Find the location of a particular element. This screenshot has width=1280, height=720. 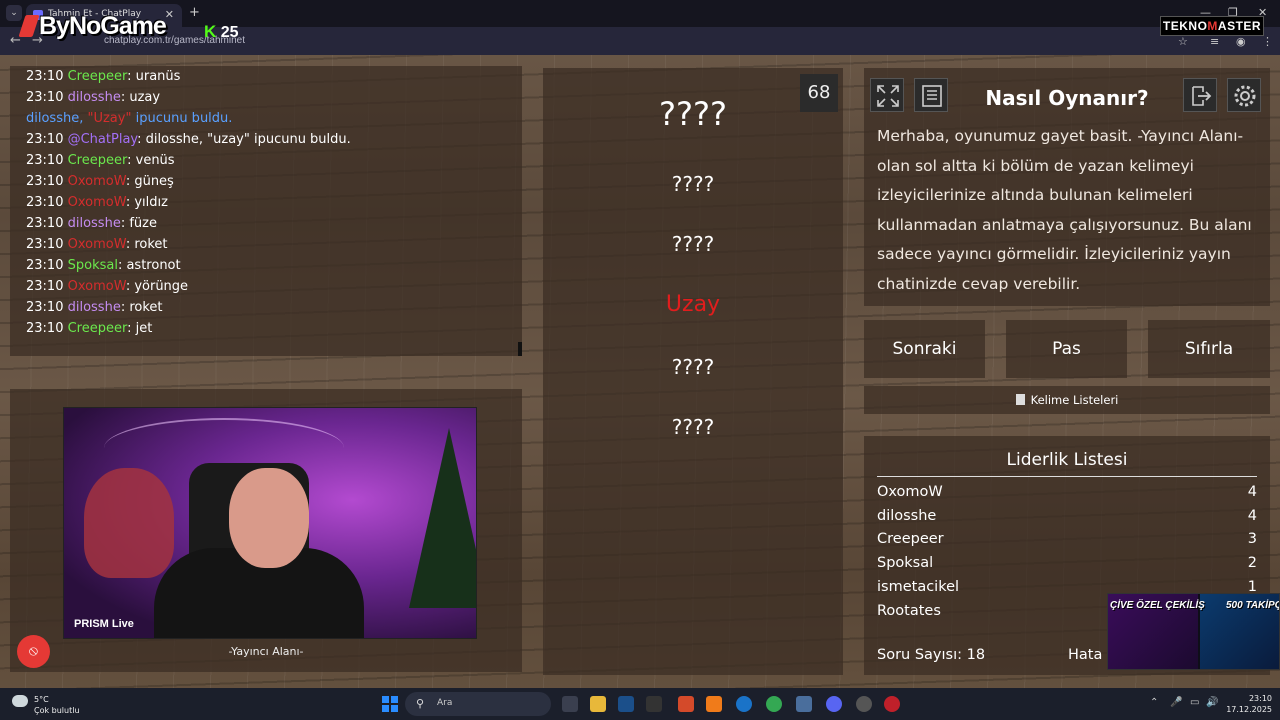

chat-message: 23:10 dilosshe: füze is located at coordinates (188, 223).